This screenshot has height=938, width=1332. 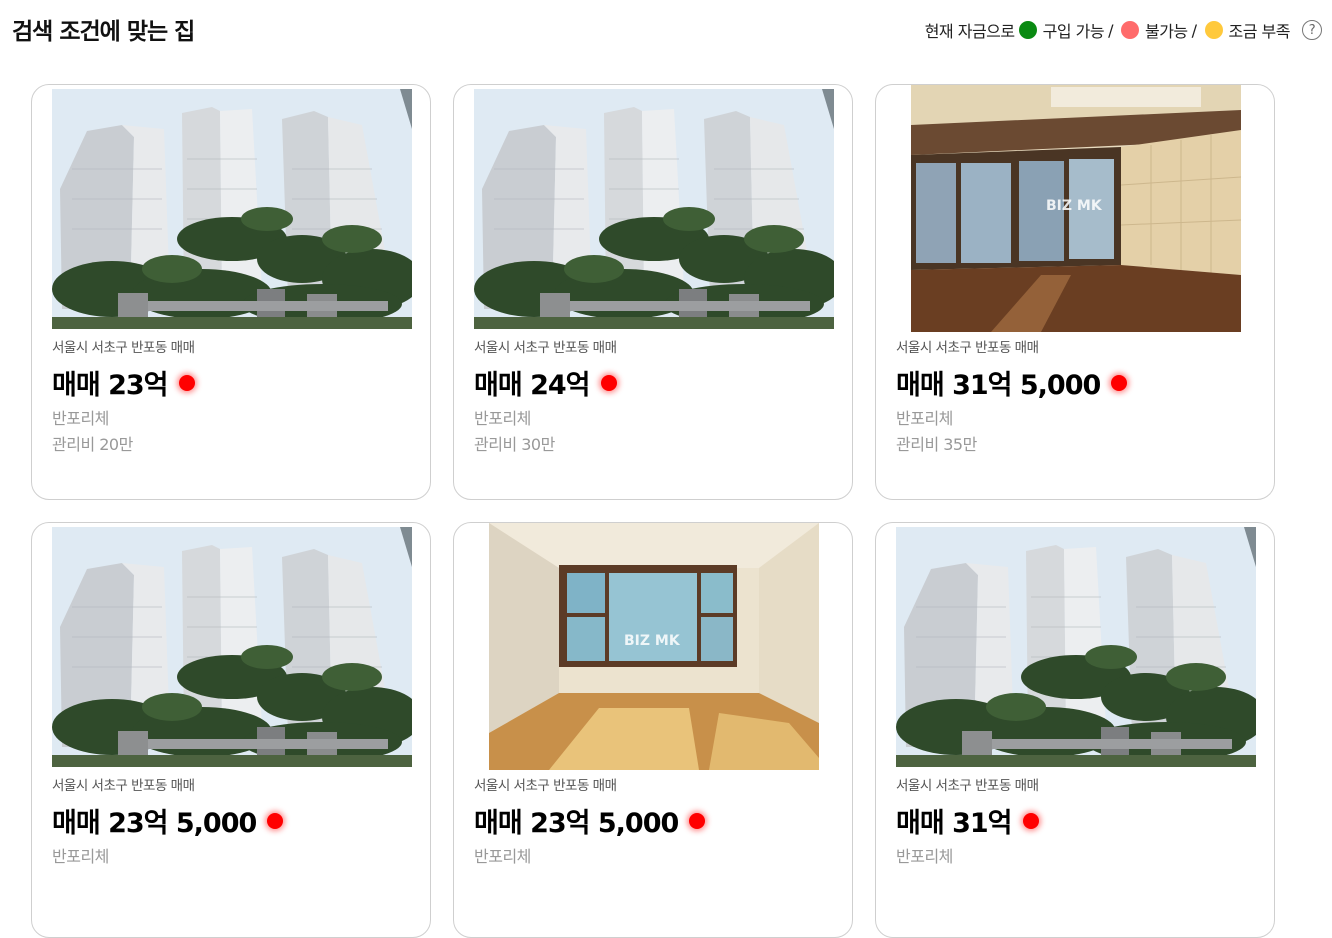 I want to click on price-row: 매매 24억, so click(x=545, y=382).